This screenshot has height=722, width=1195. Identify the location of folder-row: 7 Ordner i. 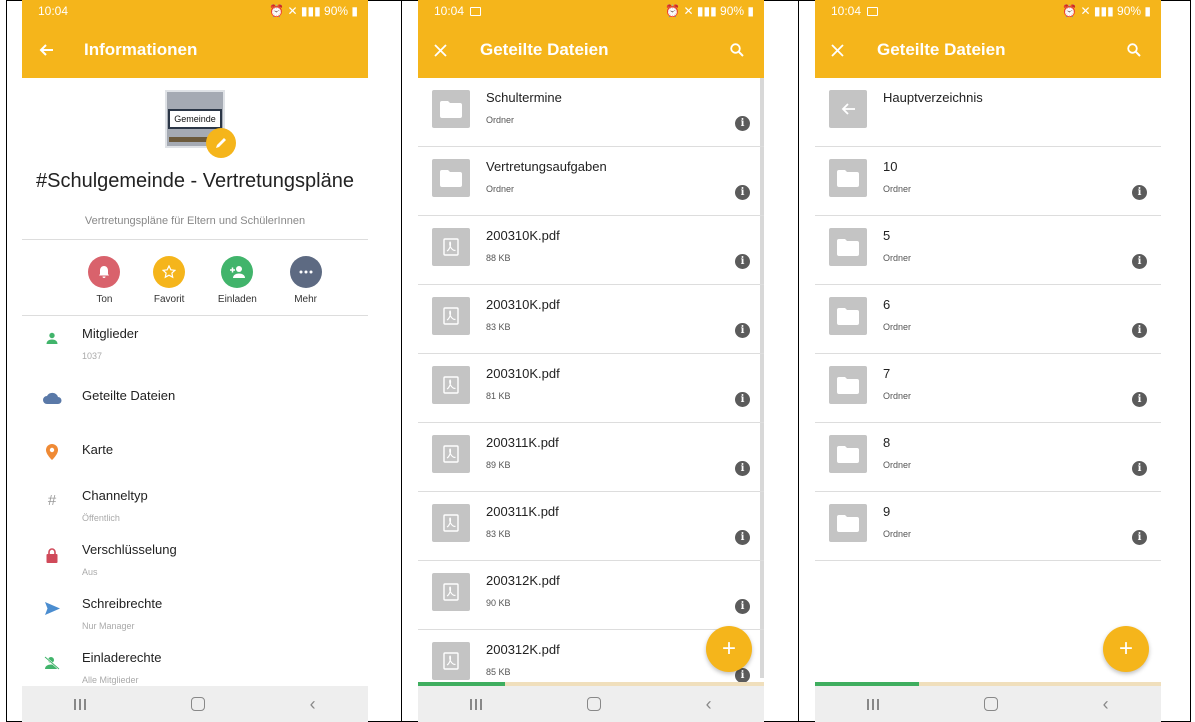
(988, 388).